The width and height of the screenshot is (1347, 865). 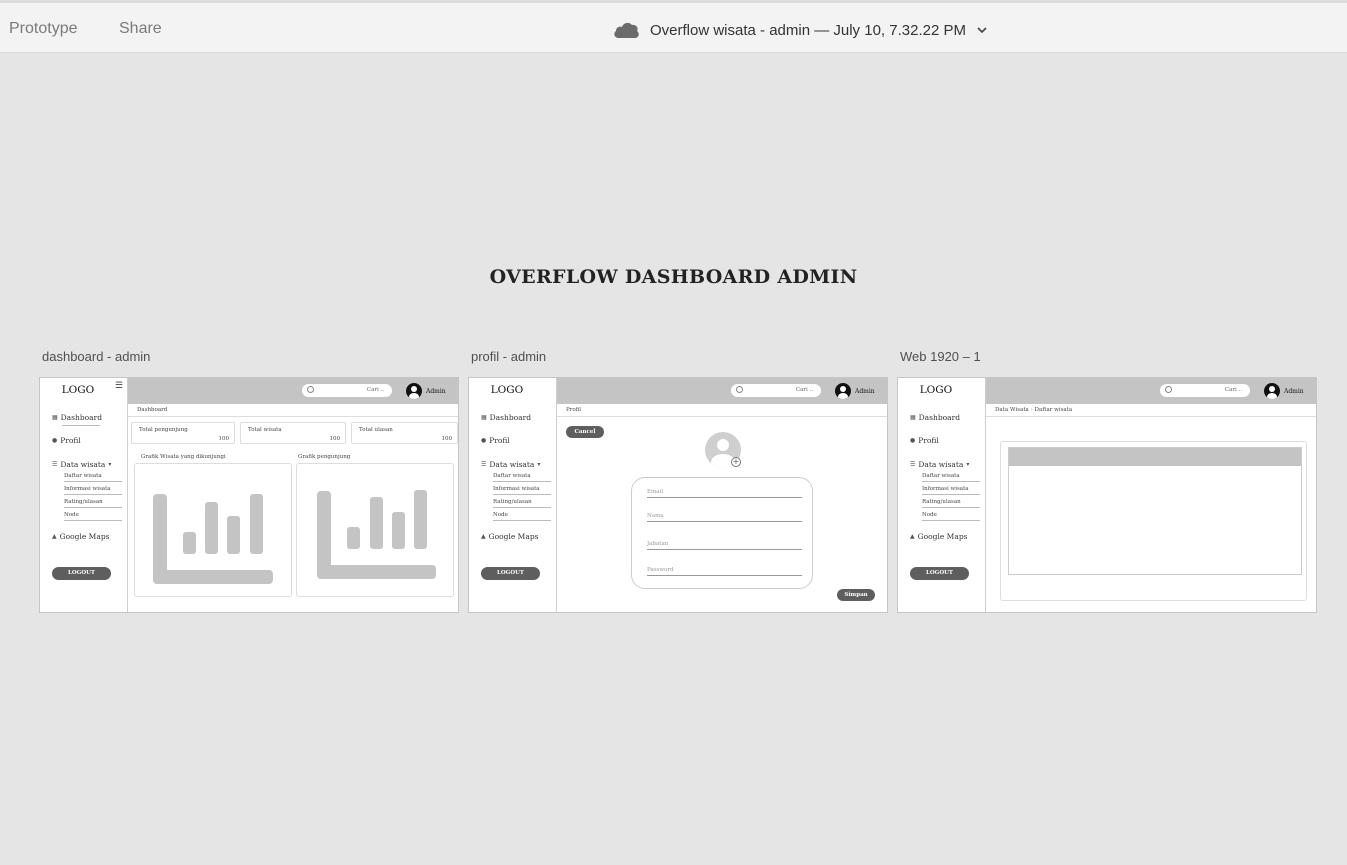 What do you see at coordinates (404, 433) in the screenshot?
I see `stat-card-ulasan: Total ulasan 100` at bounding box center [404, 433].